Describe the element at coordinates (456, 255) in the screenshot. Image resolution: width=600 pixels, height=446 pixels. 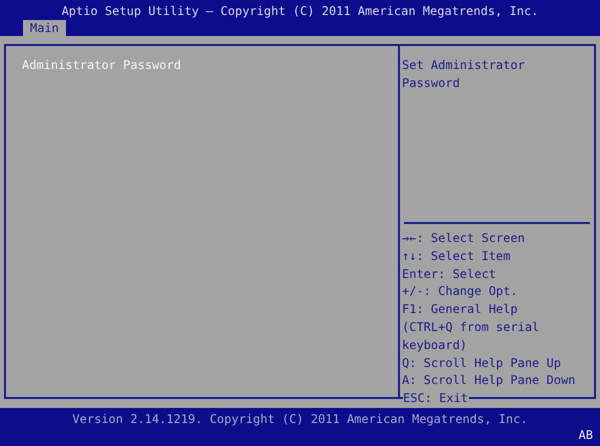
I see `key-help-line: ↑↓: Select Item` at that location.